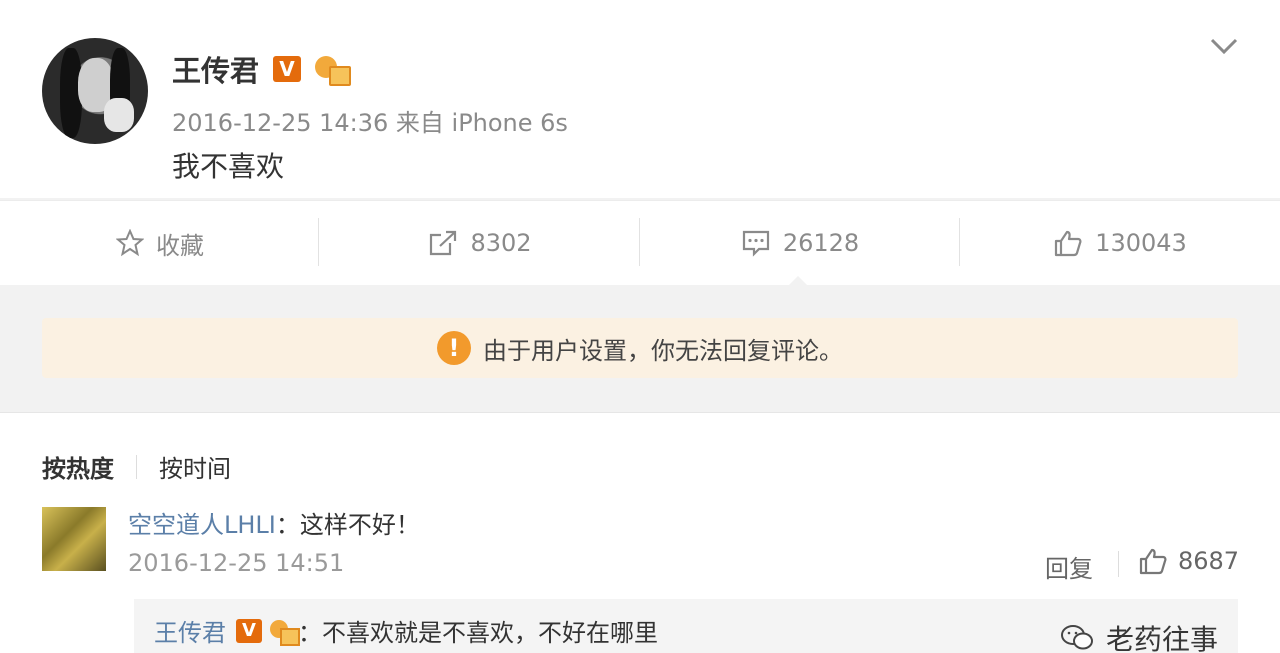 Image resolution: width=1280 pixels, height=653 pixels. I want to click on author-row: 王传君 V, so click(262, 69).